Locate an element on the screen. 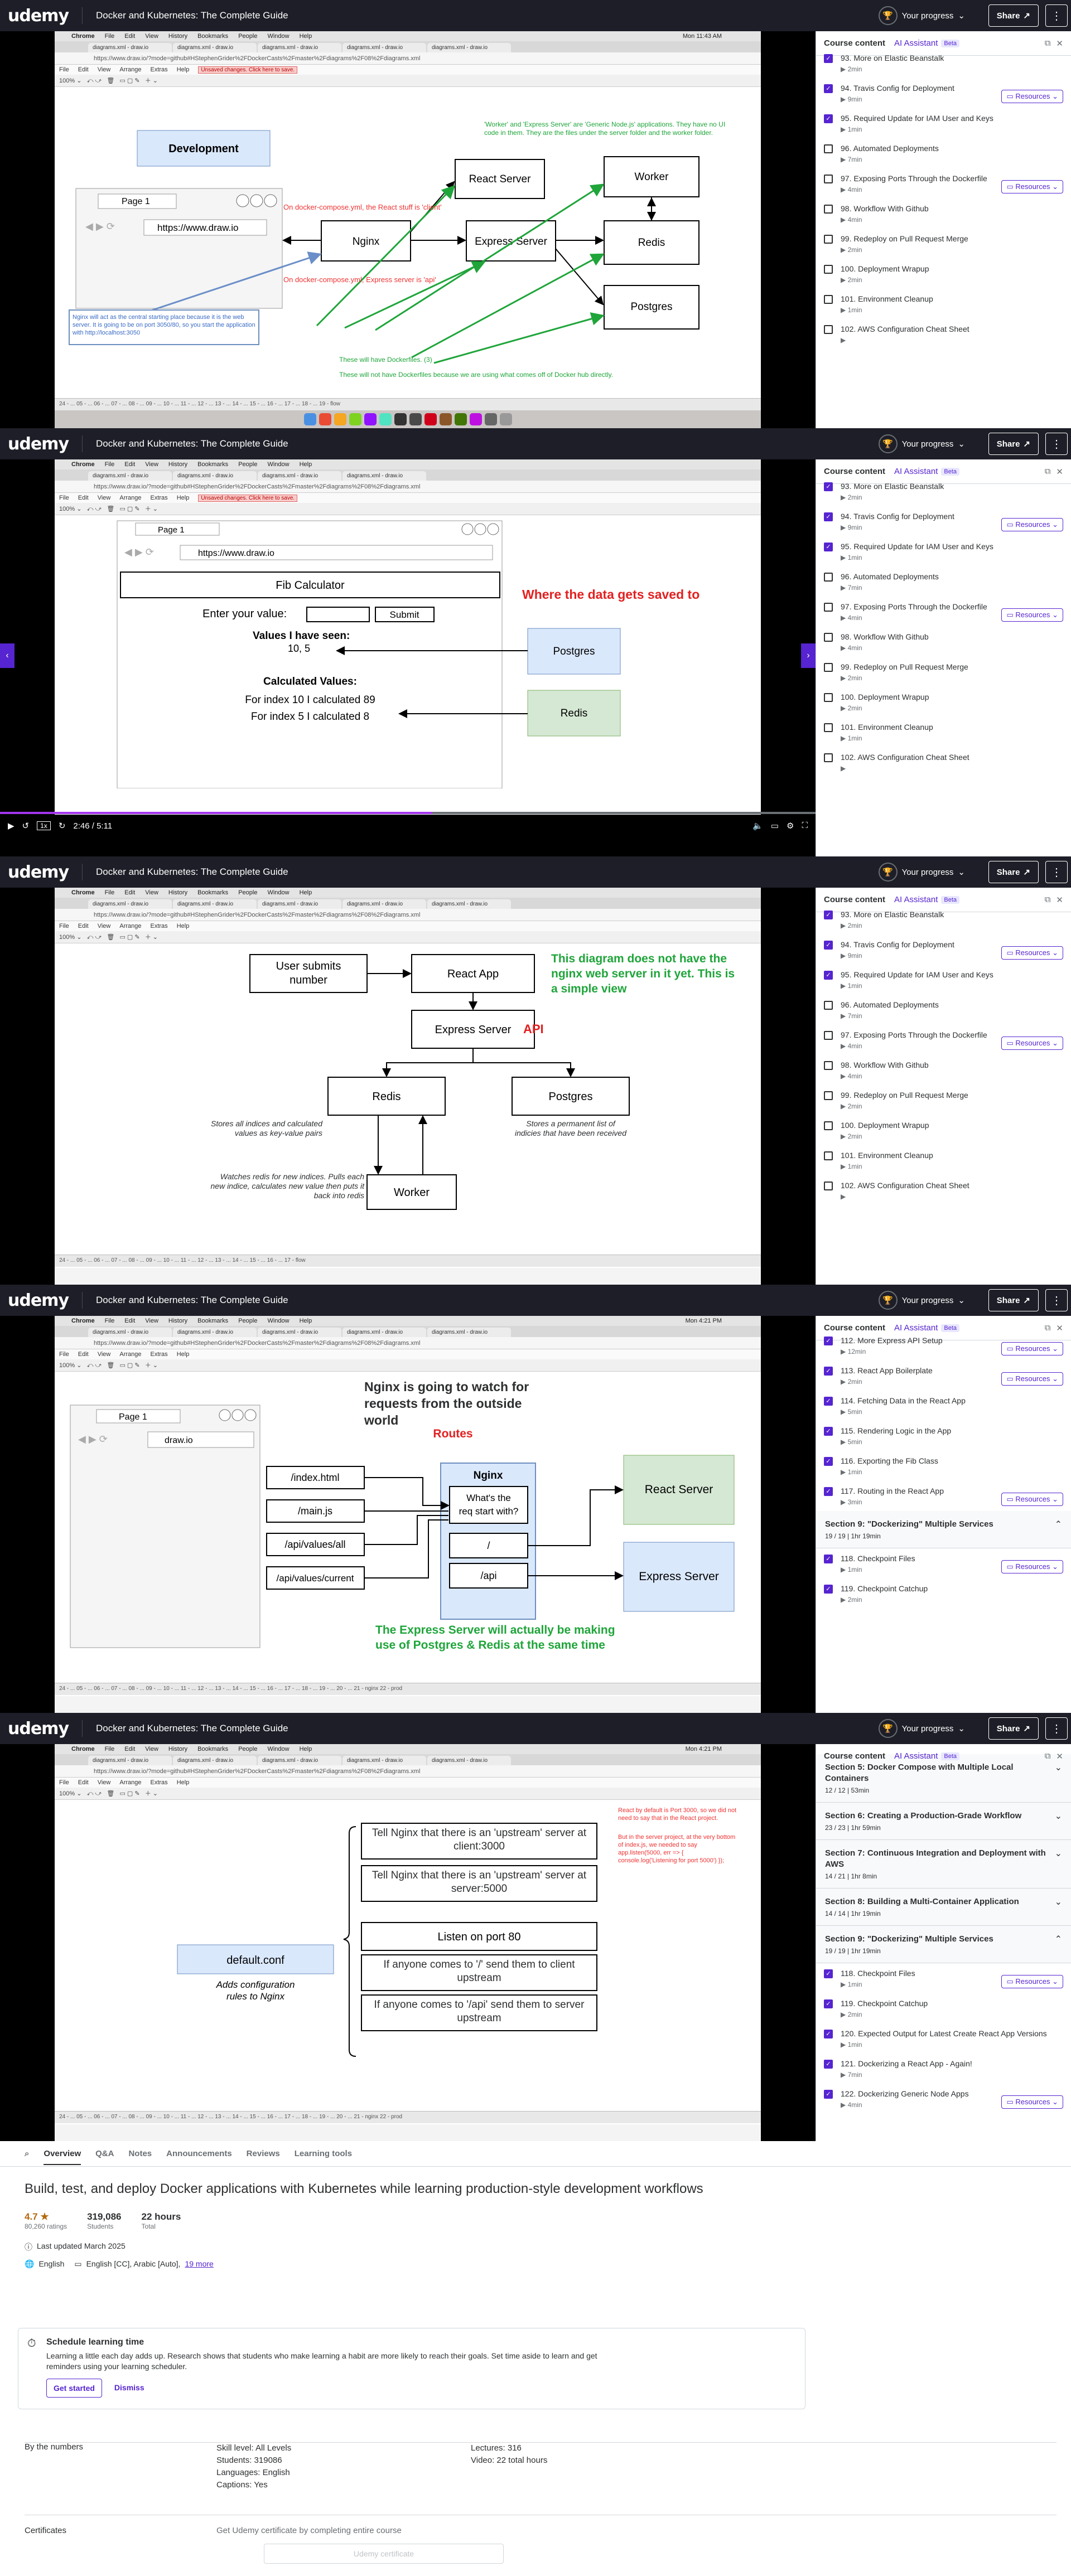  lecture-item: 98. Workflow With Github ▶ 4min is located at coordinates (944, 214).